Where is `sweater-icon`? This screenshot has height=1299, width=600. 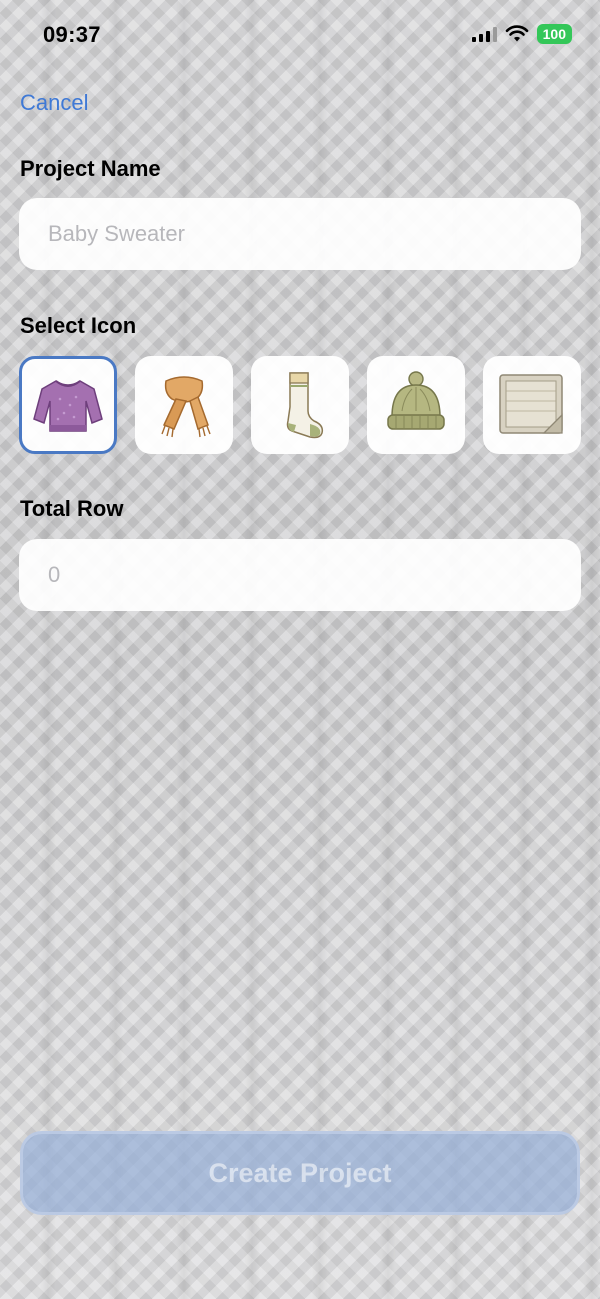
sweater-icon is located at coordinates (68, 406).